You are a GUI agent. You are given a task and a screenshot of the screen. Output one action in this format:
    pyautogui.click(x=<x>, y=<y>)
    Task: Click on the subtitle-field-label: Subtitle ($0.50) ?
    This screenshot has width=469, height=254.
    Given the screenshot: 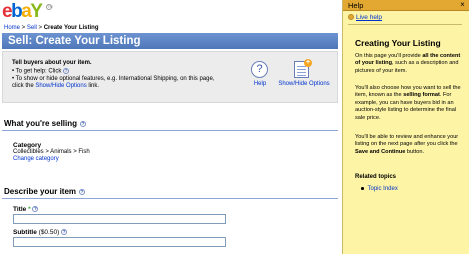 What is the action you would take?
    pyautogui.click(x=40, y=232)
    